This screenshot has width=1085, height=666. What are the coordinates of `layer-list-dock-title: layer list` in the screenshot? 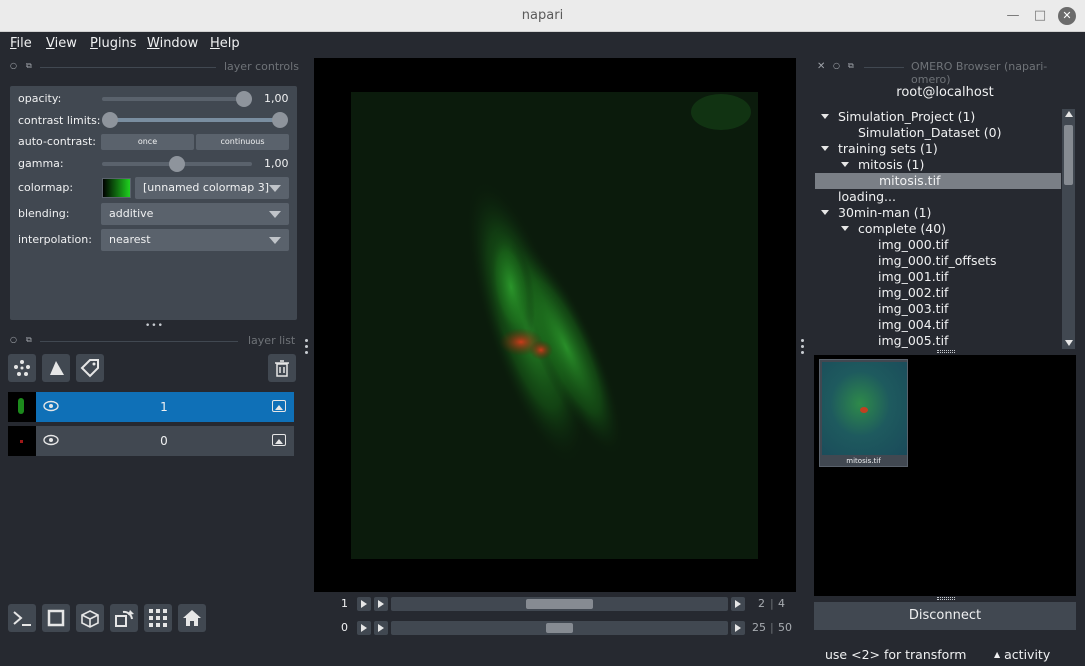 It's located at (272, 340).